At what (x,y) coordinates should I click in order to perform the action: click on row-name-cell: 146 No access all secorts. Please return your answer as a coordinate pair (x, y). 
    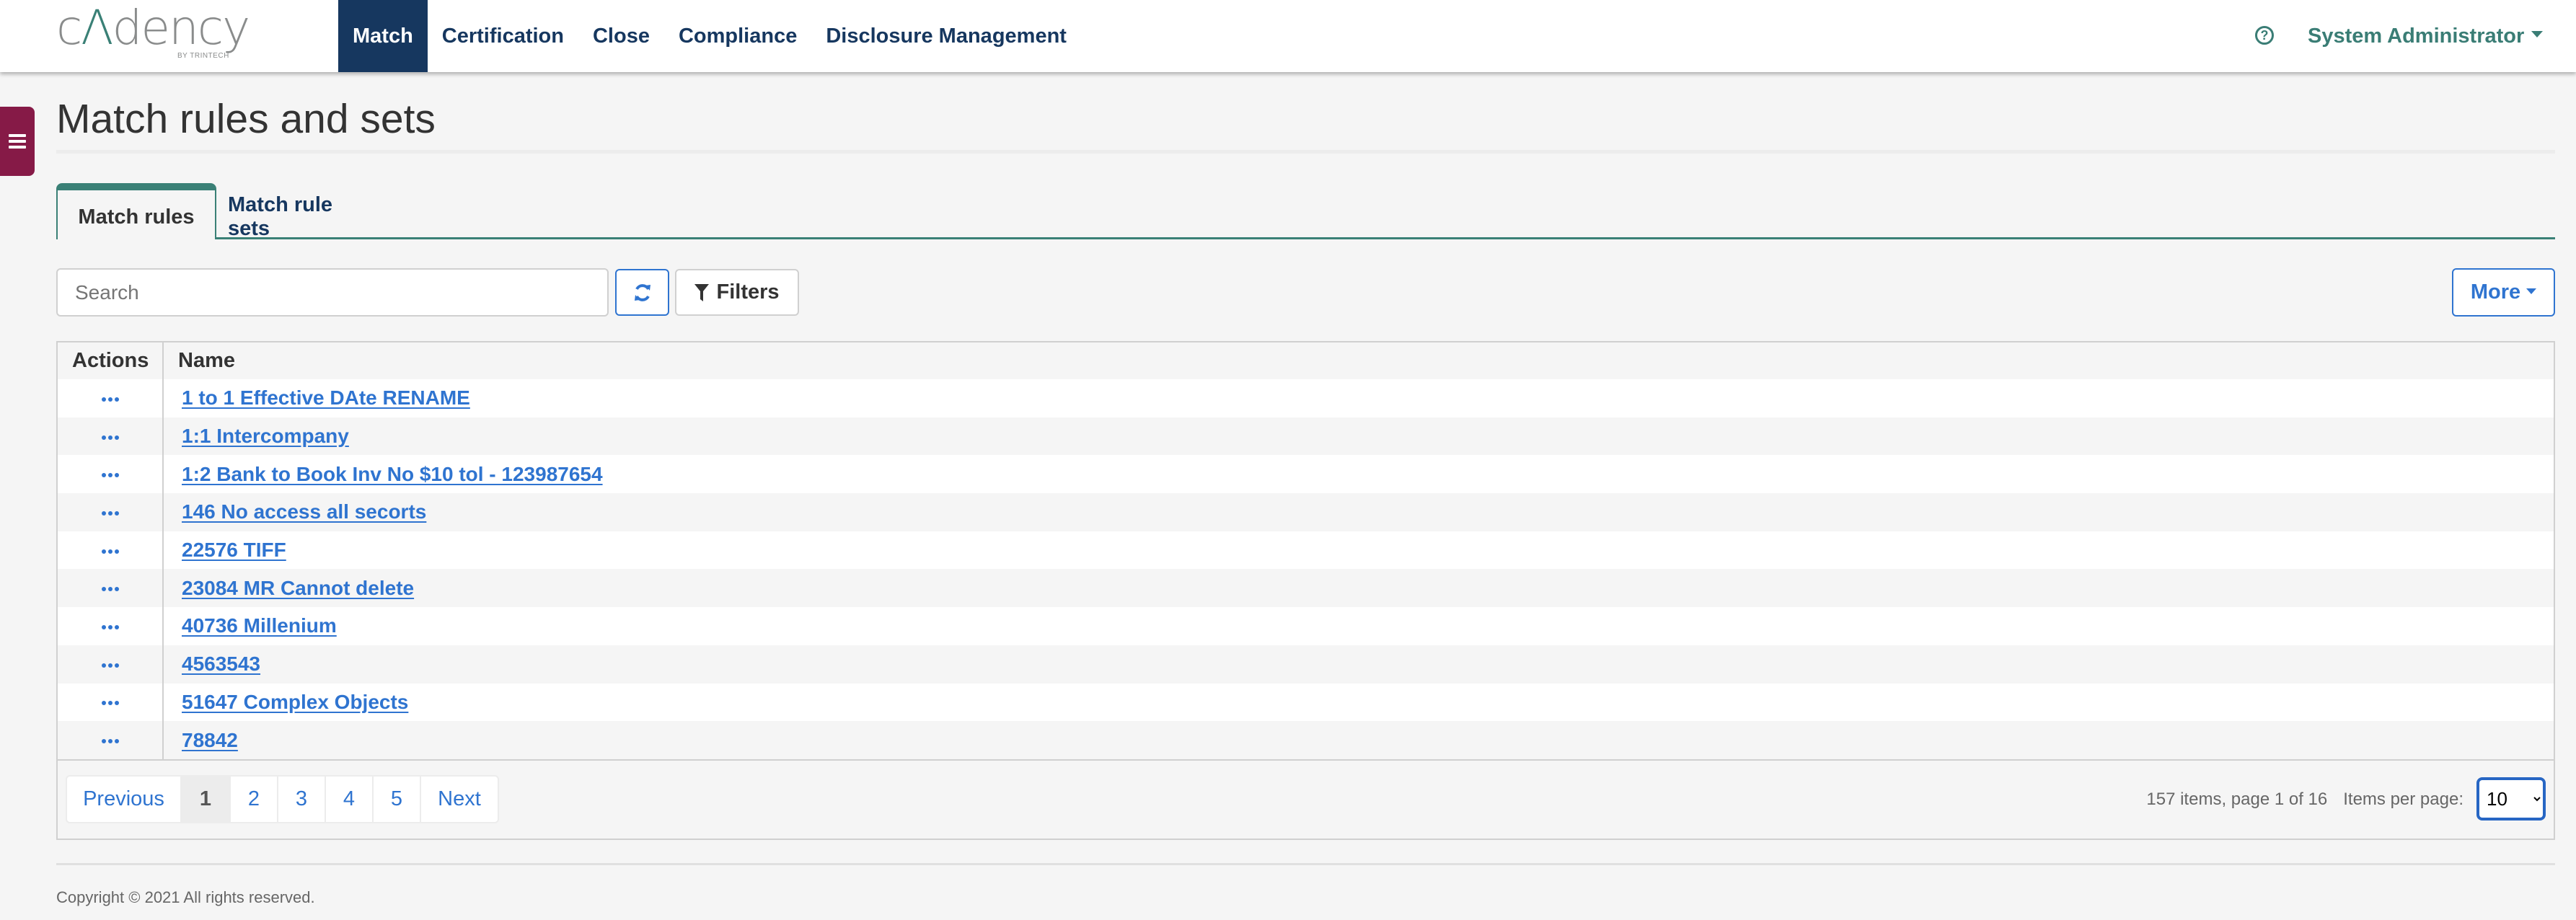
    Looking at the image, I should click on (1358, 512).